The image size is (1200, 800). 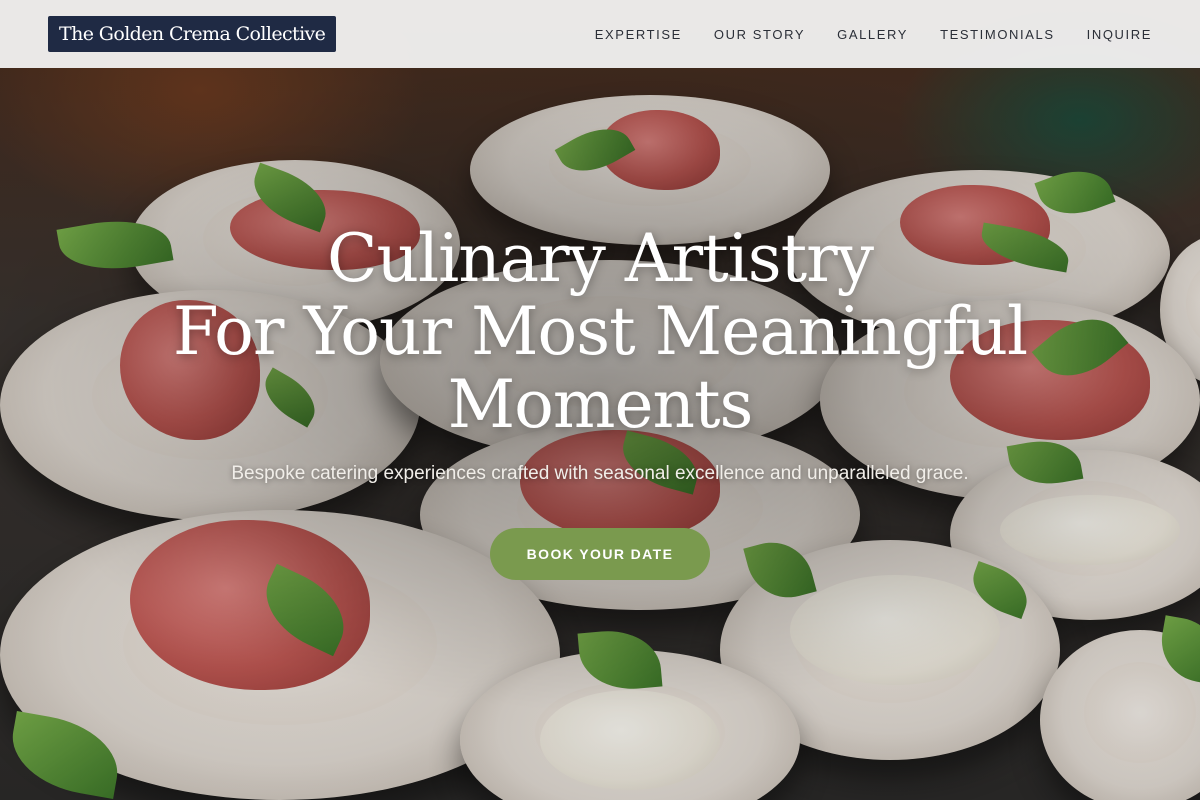 I want to click on nav-link-our-story: OUR STORY, so click(x=759, y=34).